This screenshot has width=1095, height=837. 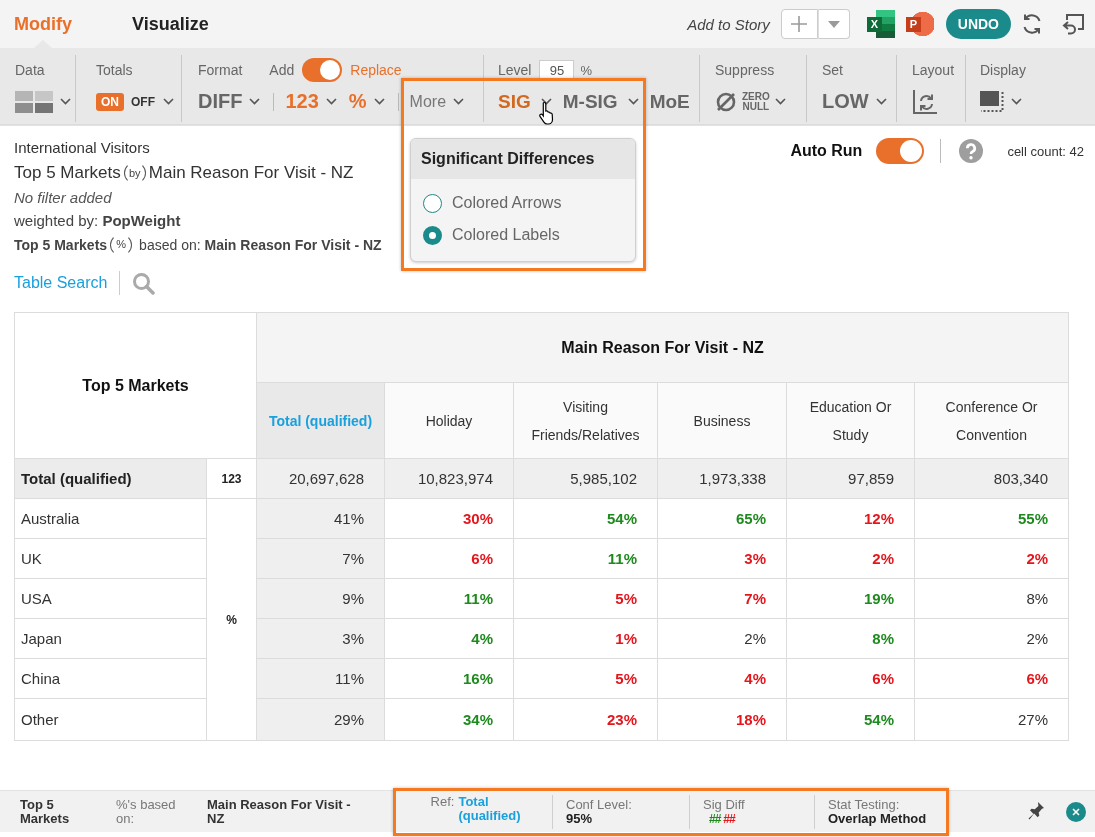 I want to click on table-cell: 55%, so click(x=991, y=518).